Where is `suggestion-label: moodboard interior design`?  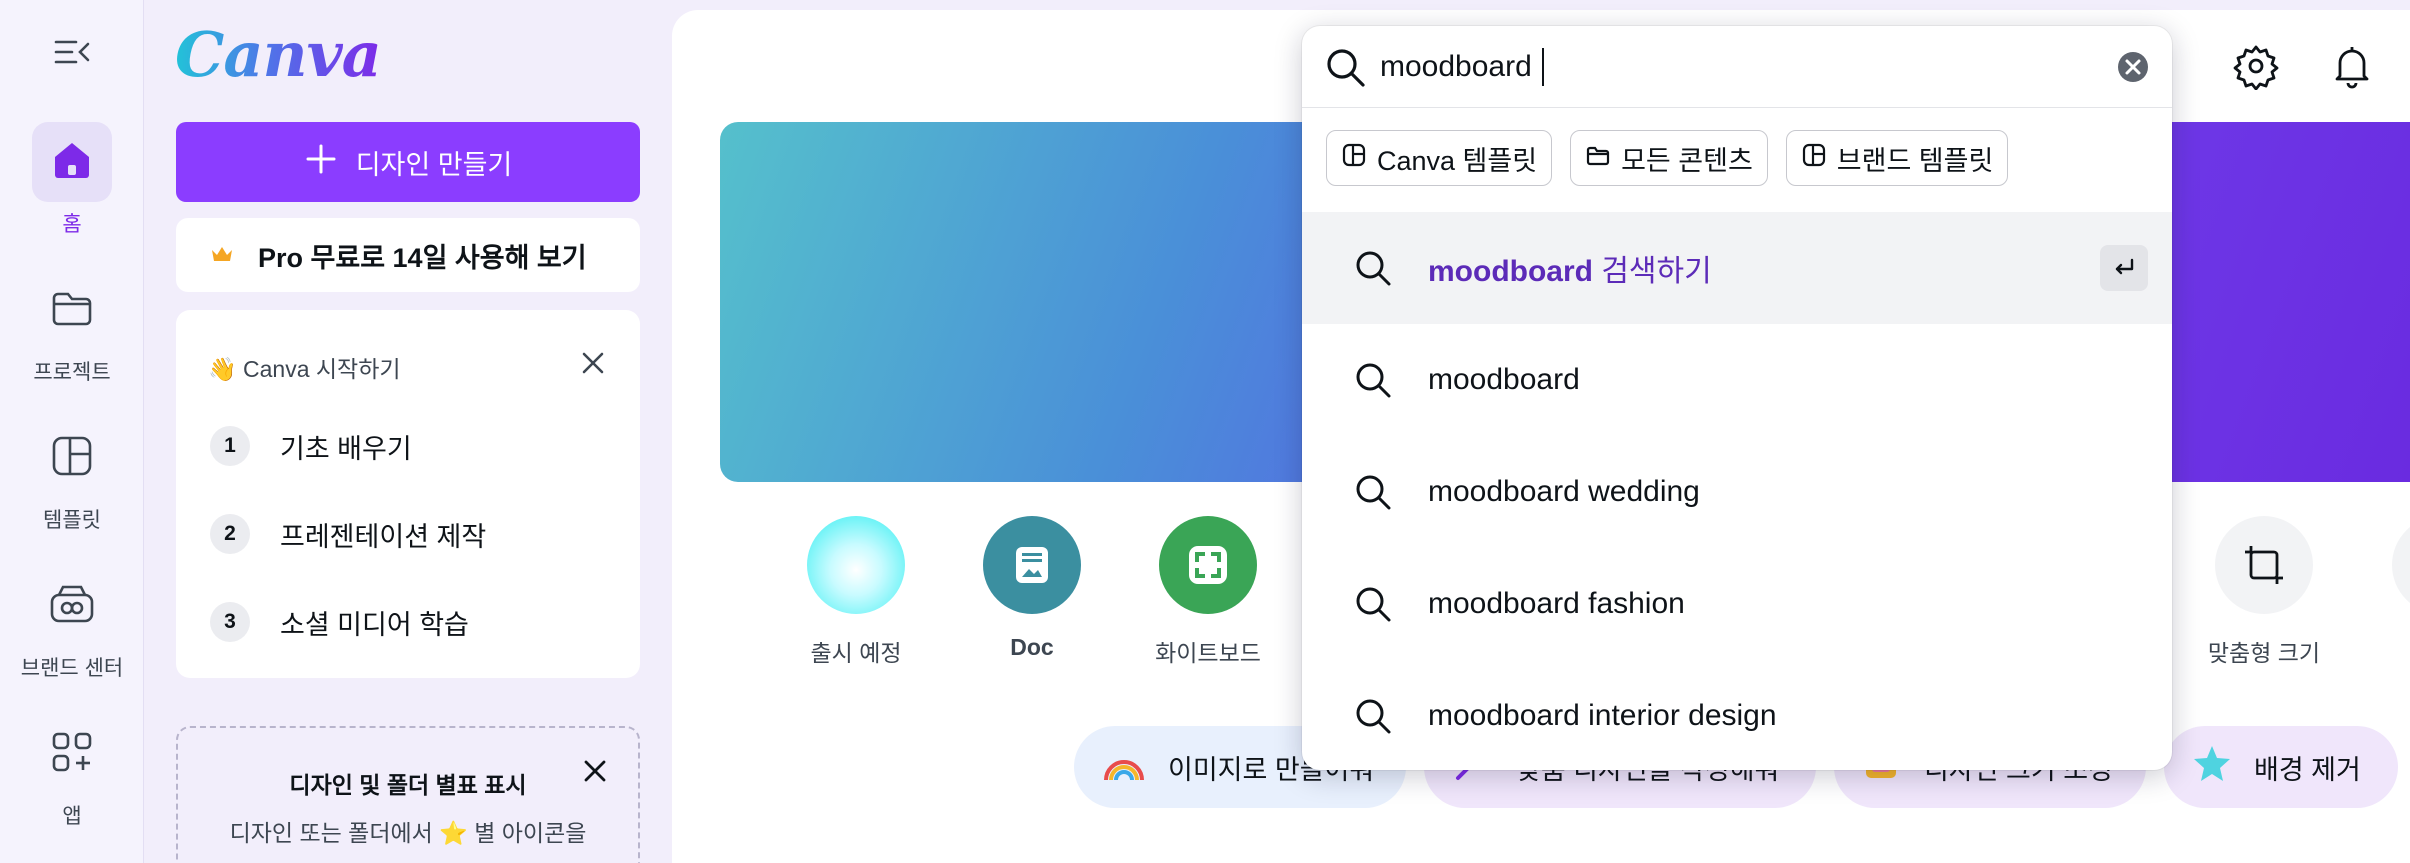
suggestion-label: moodboard interior design is located at coordinates (1602, 715).